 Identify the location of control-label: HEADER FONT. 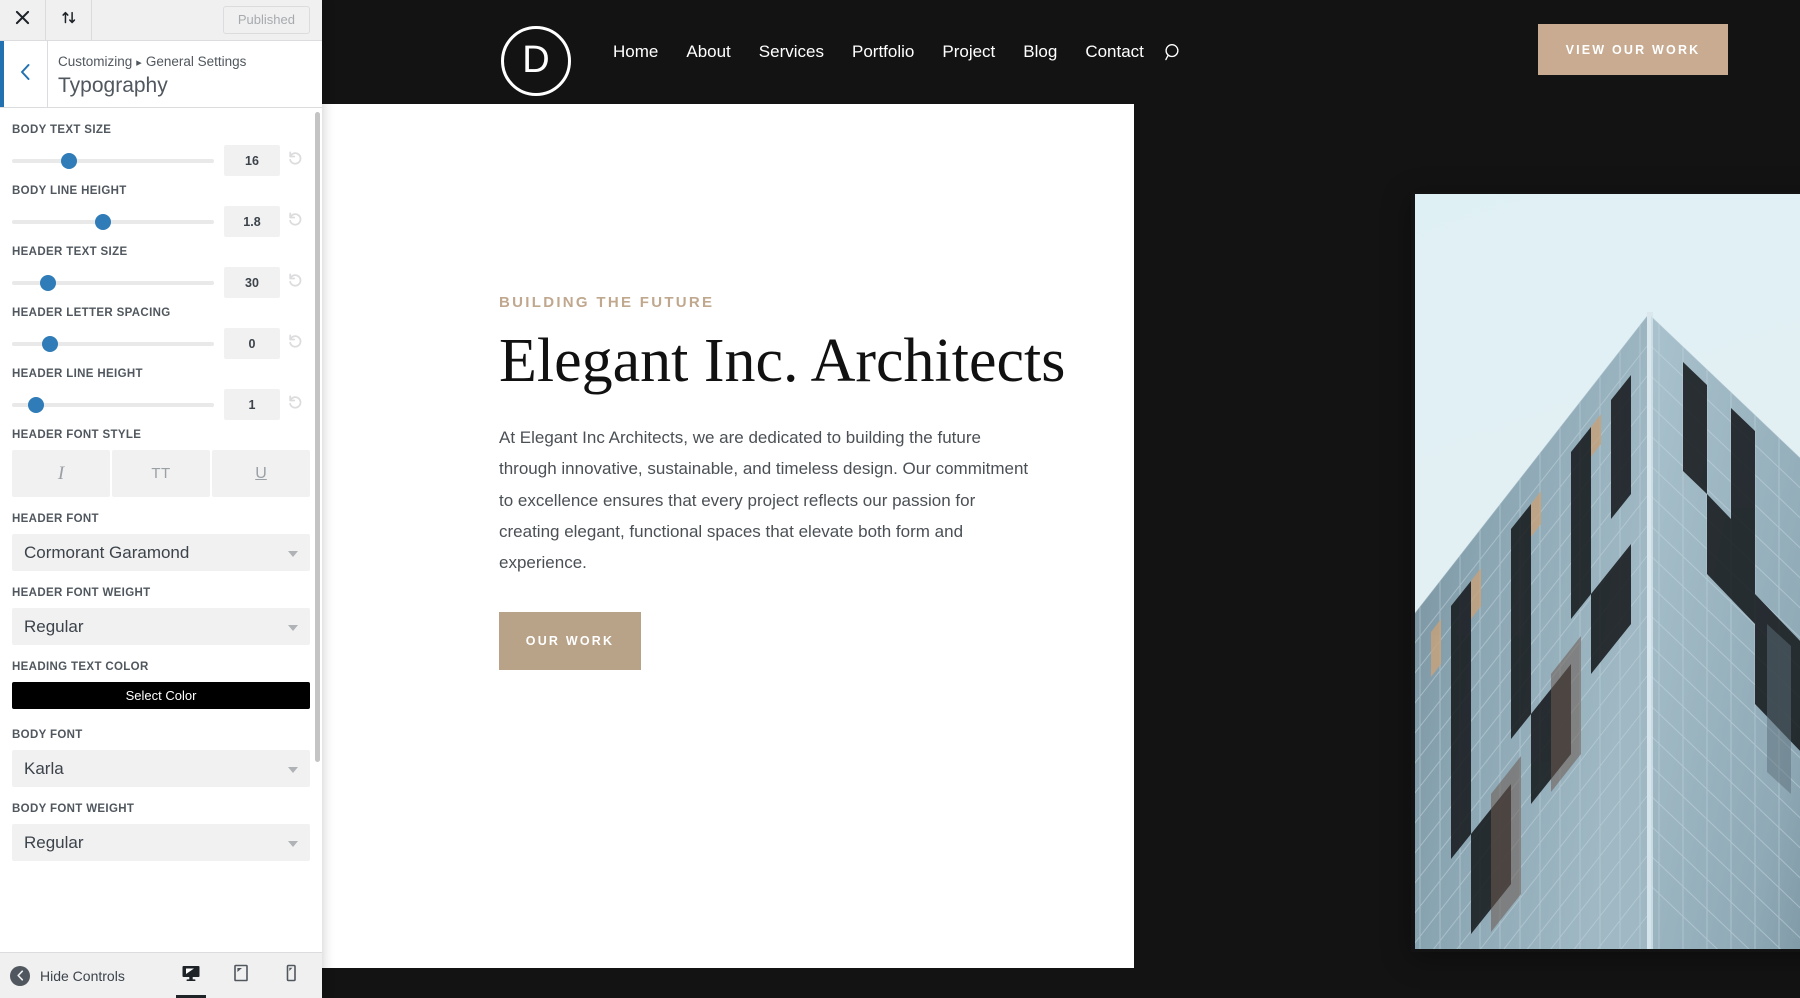
(55, 519).